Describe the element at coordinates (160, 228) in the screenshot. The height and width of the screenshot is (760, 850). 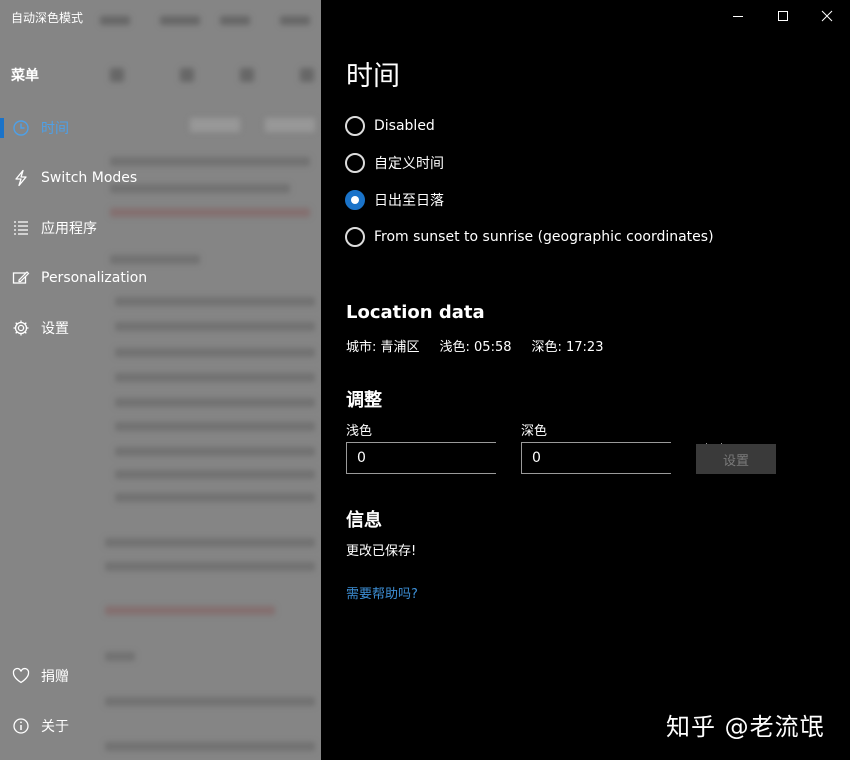
I see `sidebar-item-apps: 应用程序` at that location.